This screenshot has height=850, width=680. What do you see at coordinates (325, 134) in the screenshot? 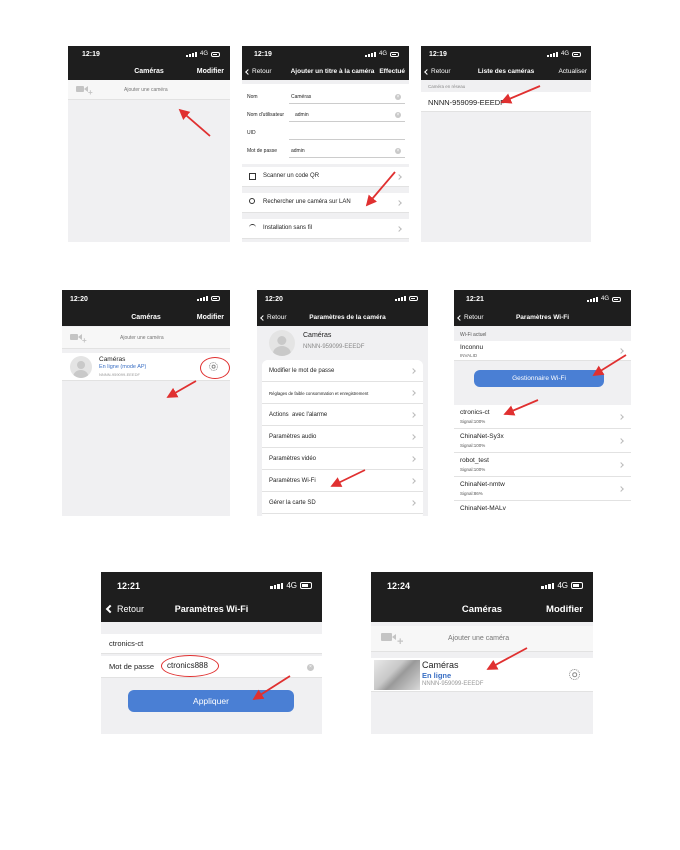
I see `field-uid: UID` at bounding box center [325, 134].